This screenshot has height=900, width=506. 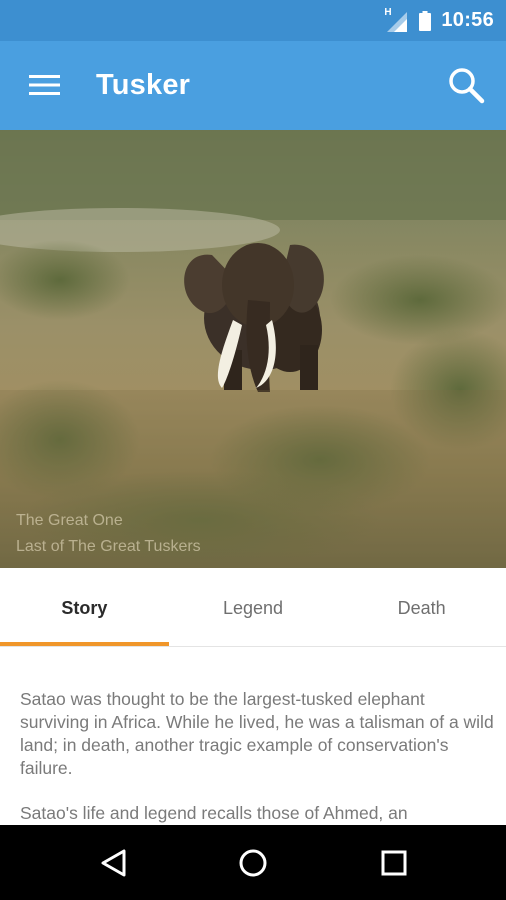 What do you see at coordinates (425, 20) in the screenshot?
I see `battery-icon` at bounding box center [425, 20].